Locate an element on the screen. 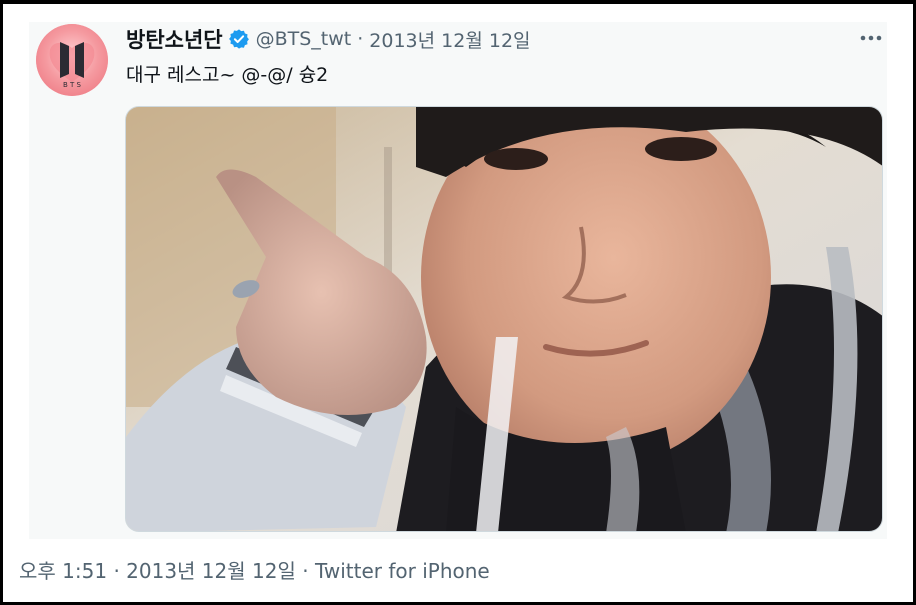  bts-logo-icon: B T S is located at coordinates (72, 60).